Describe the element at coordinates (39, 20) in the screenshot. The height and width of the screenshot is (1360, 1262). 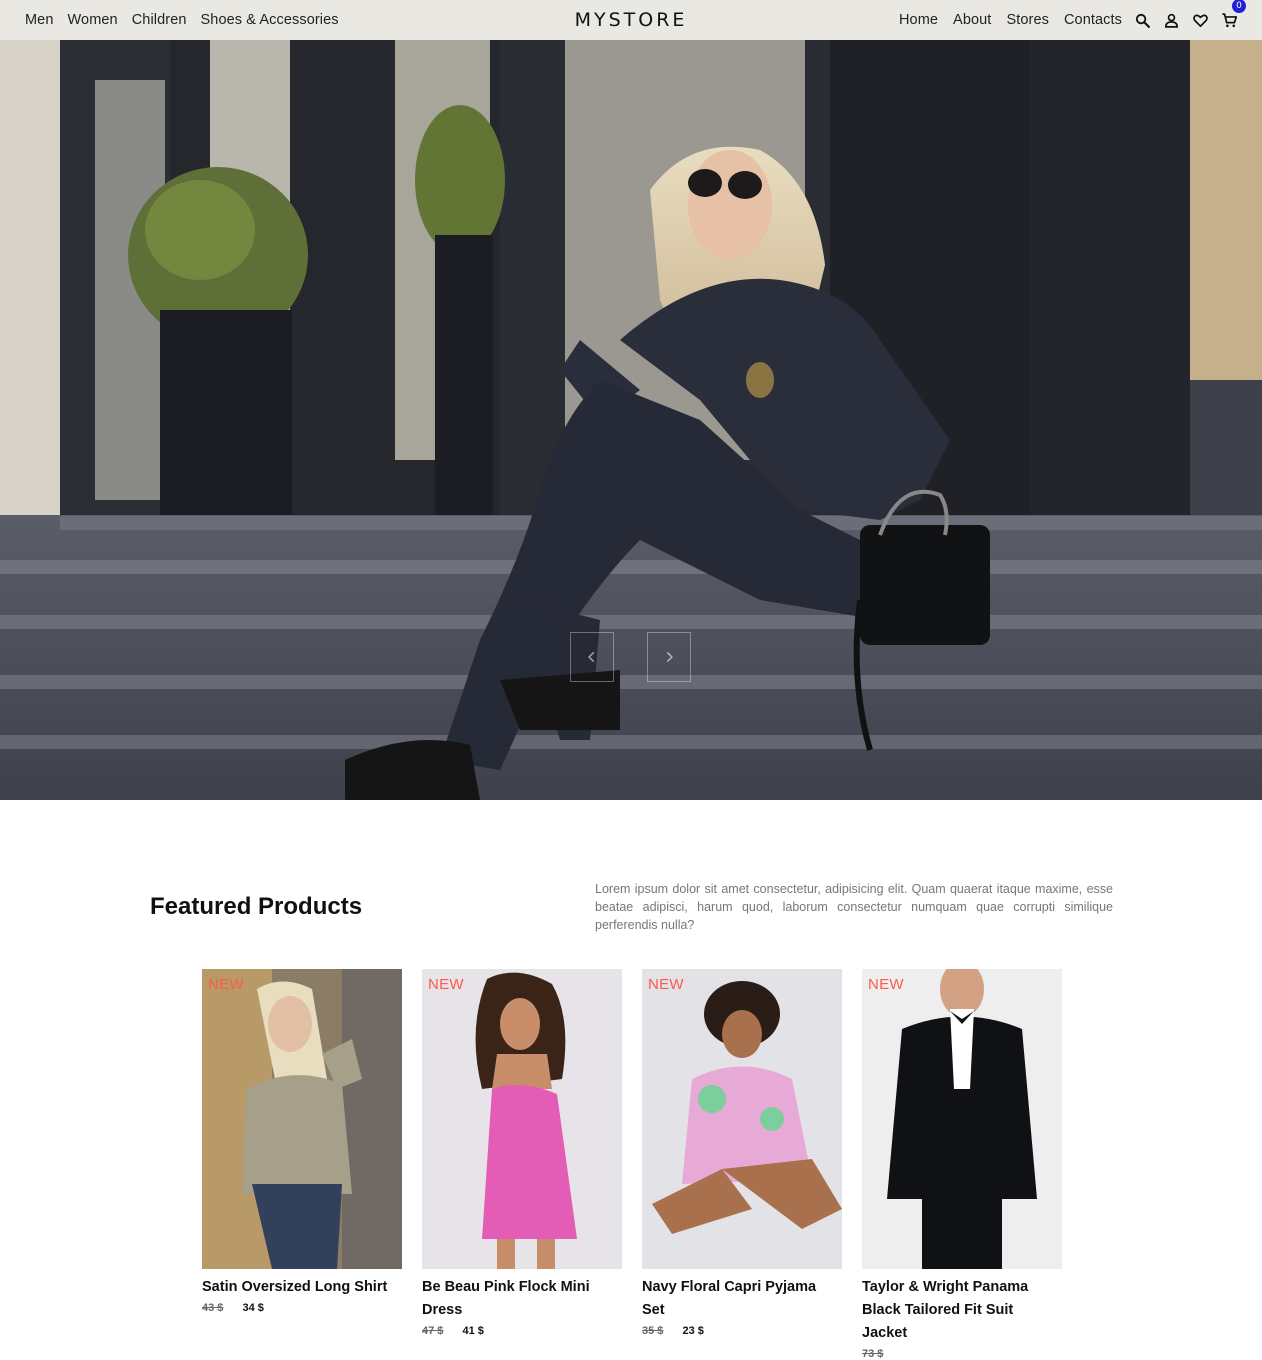
I see `nav-link-men: Men` at that location.